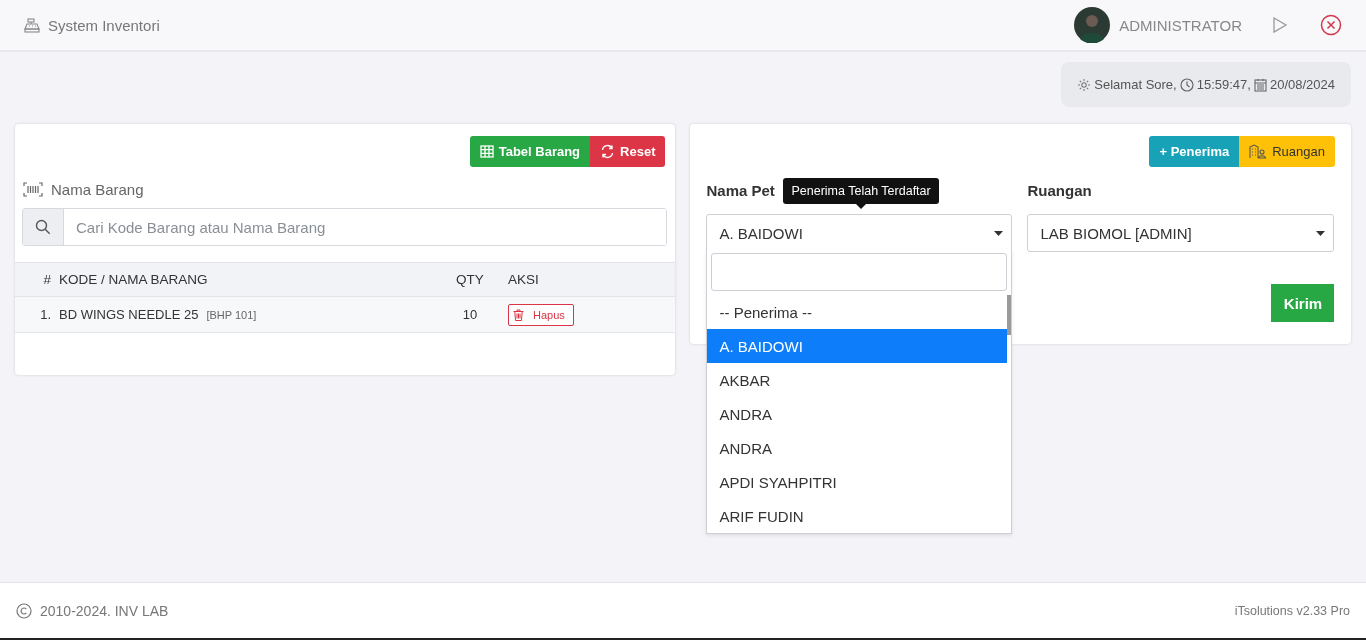 This screenshot has height=640, width=1366. Describe the element at coordinates (345, 227) in the screenshot. I see `search-field: Cari Kode Barang atau Nama Barang` at that location.